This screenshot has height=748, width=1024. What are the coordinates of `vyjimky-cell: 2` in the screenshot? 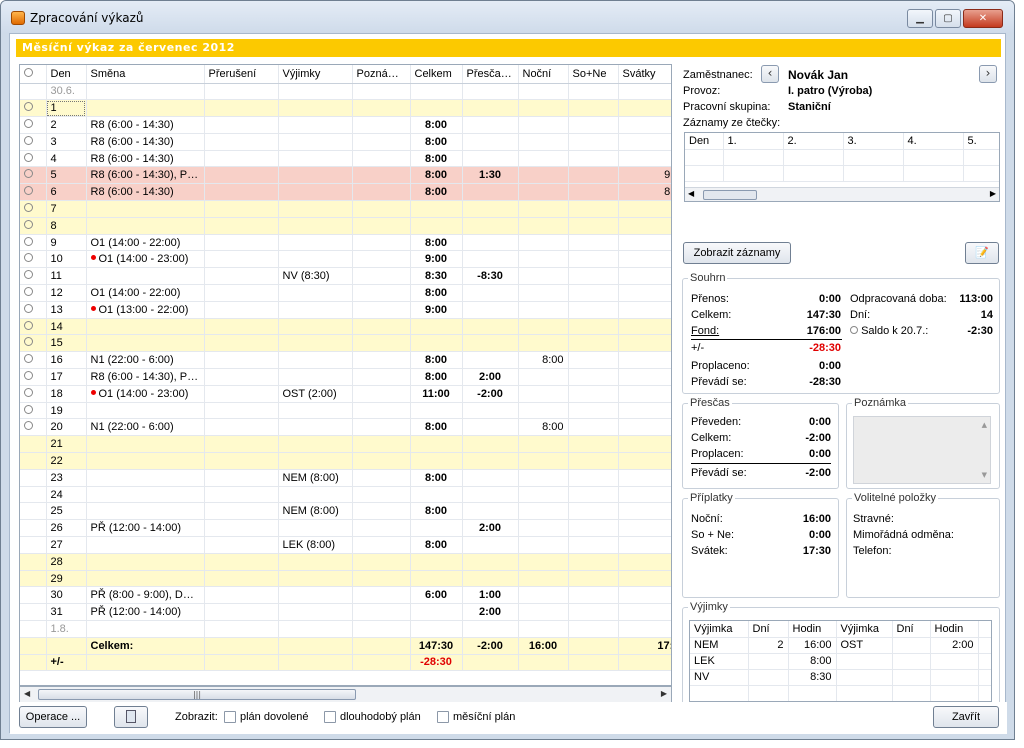 It's located at (768, 645).